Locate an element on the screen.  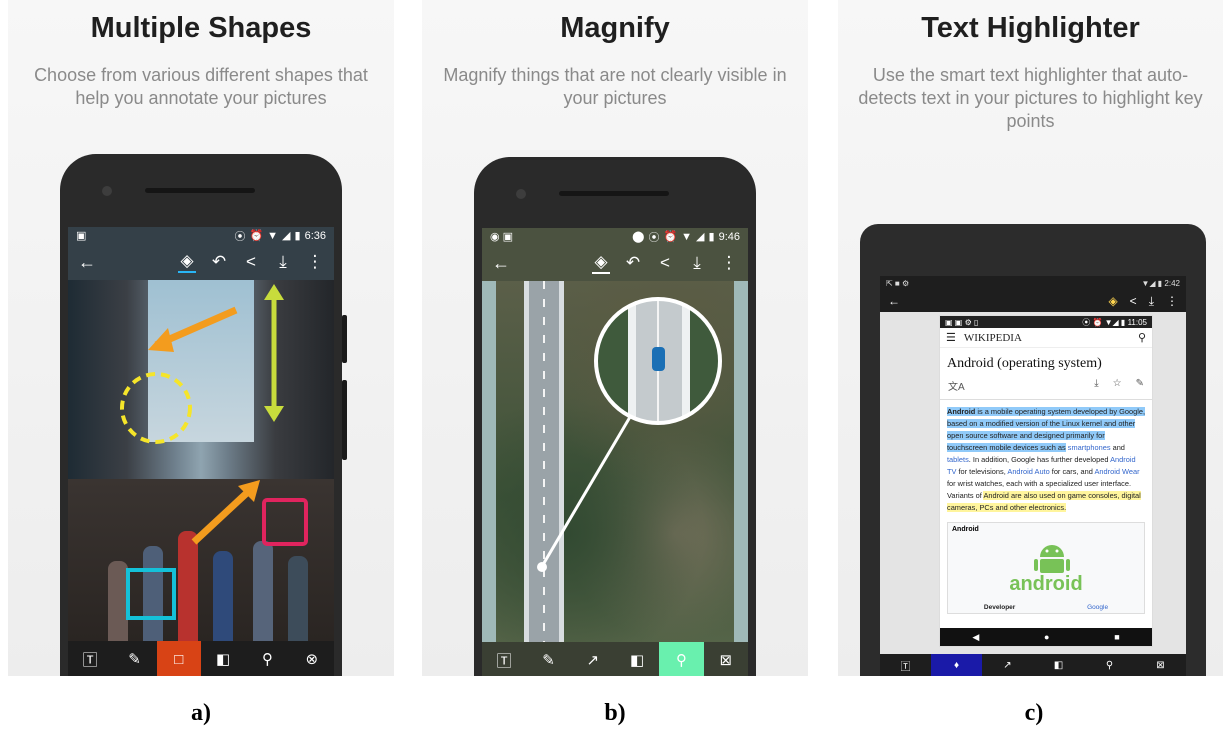
search-icon: ⚲ is located at coordinates (1141, 338).